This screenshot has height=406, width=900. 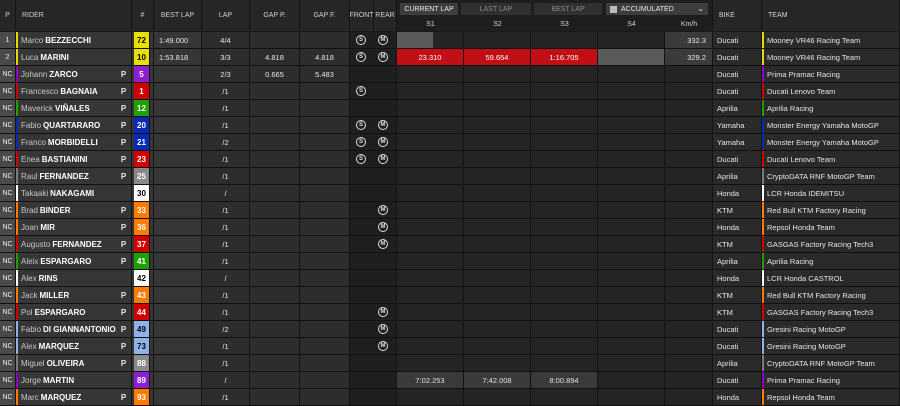 I want to click on s1-label: S1, so click(x=430, y=24).